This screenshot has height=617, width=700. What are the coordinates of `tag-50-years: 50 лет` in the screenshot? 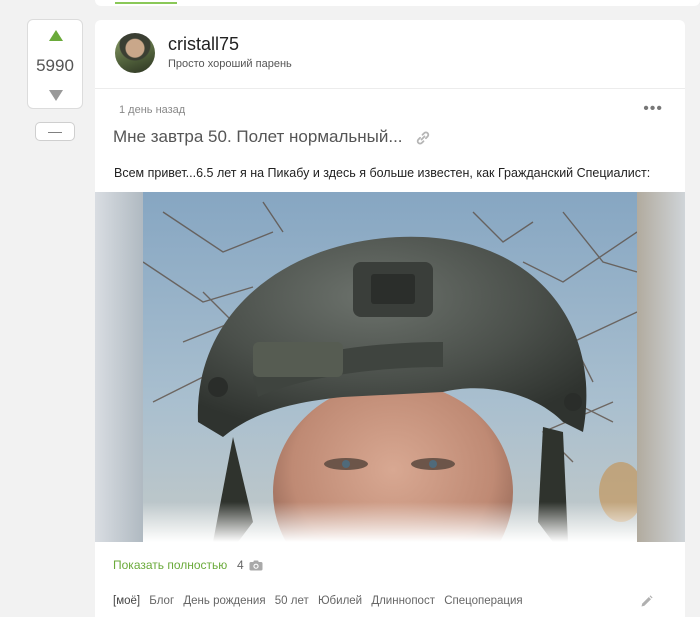 It's located at (292, 601).